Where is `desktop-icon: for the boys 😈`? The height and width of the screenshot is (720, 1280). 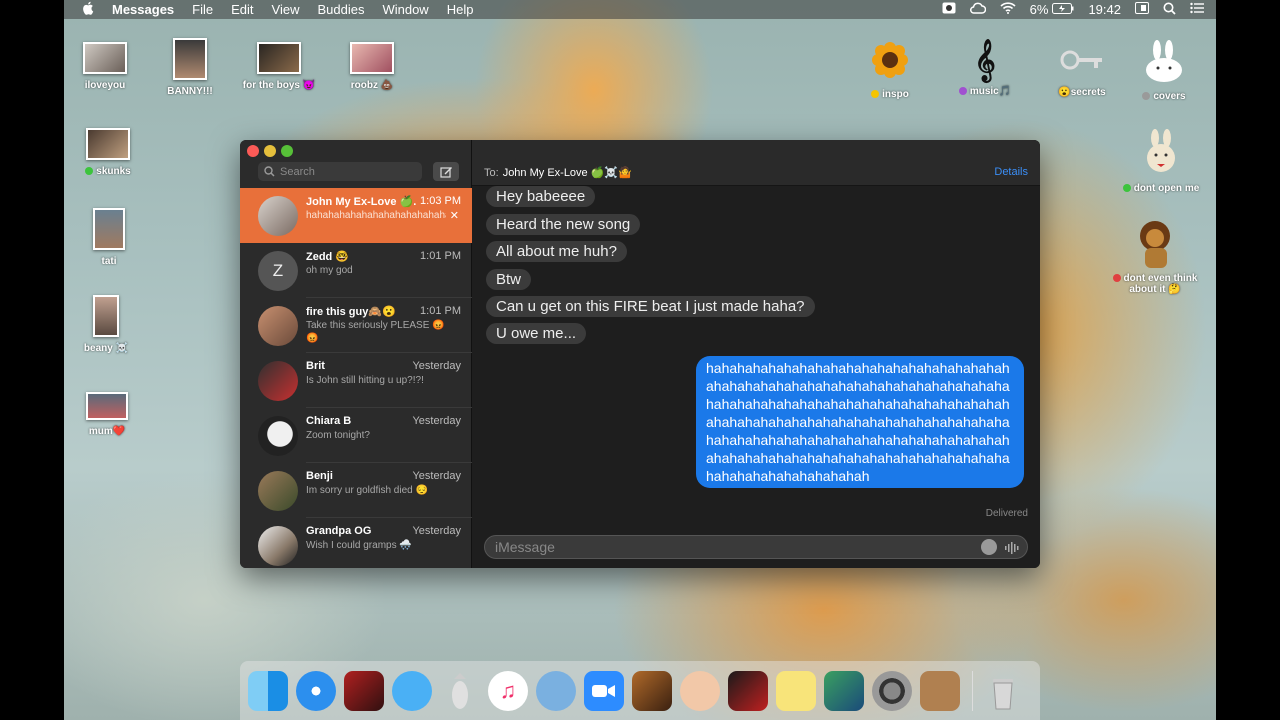
desktop-icon: for the boys 😈 is located at coordinates (279, 66).